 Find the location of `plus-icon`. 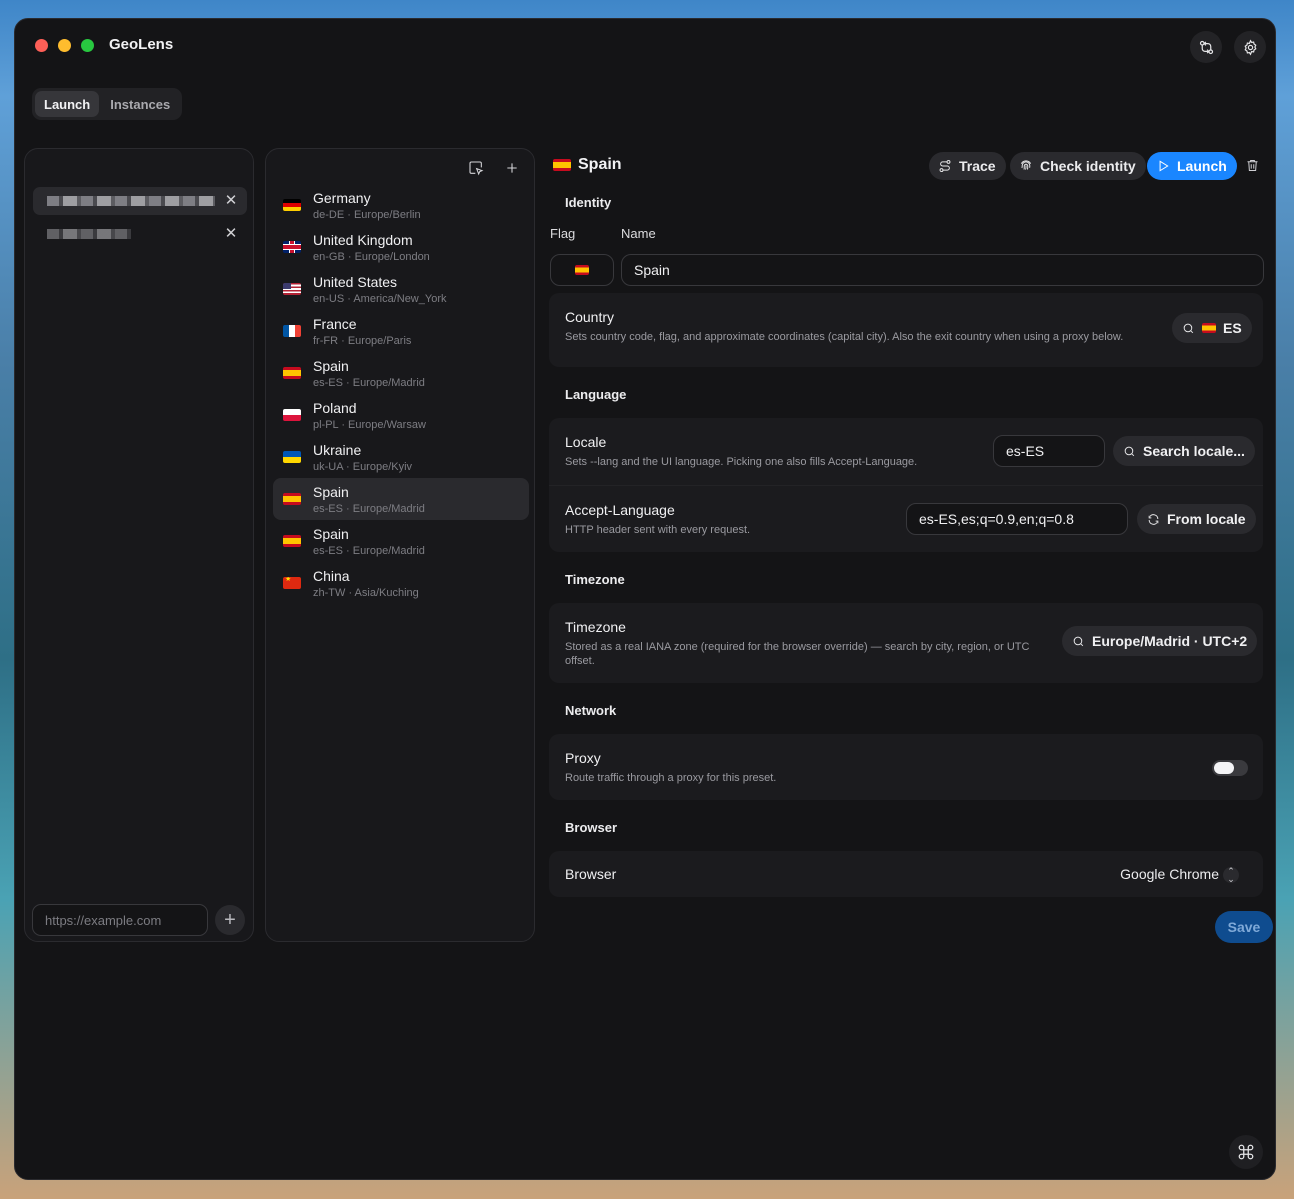

plus-icon is located at coordinates (512, 168).